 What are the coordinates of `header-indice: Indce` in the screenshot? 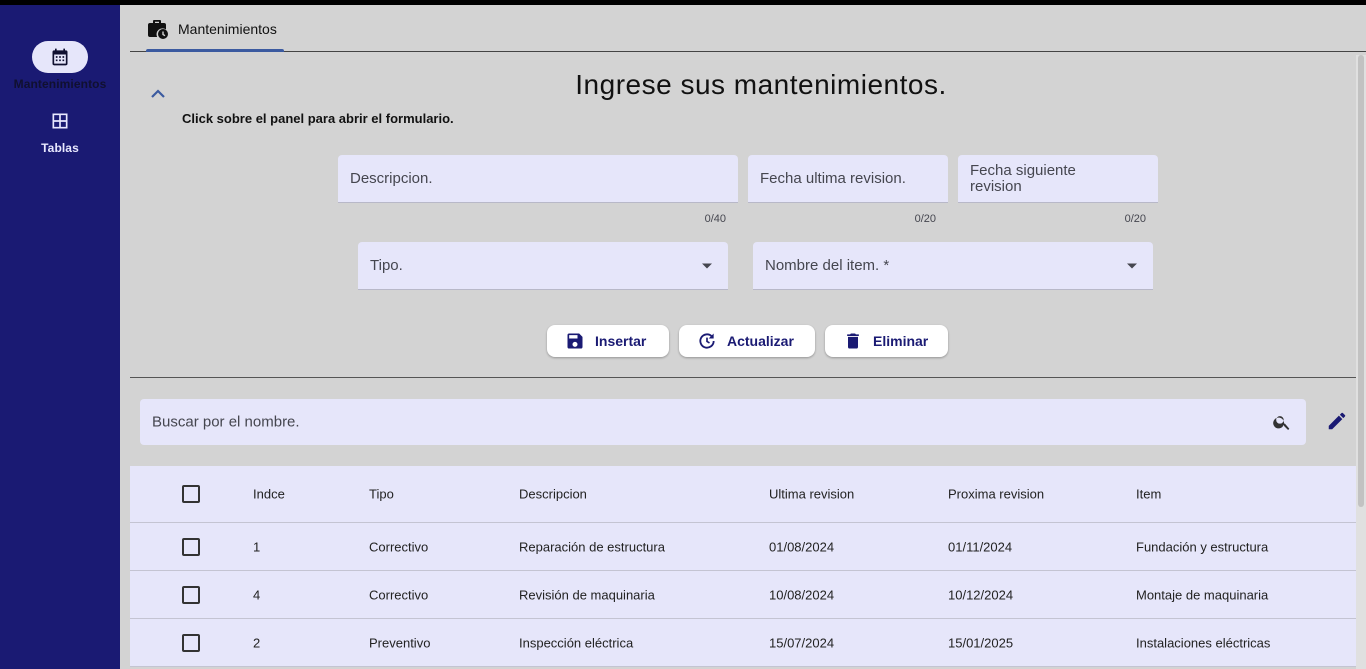 It's located at (269, 494).